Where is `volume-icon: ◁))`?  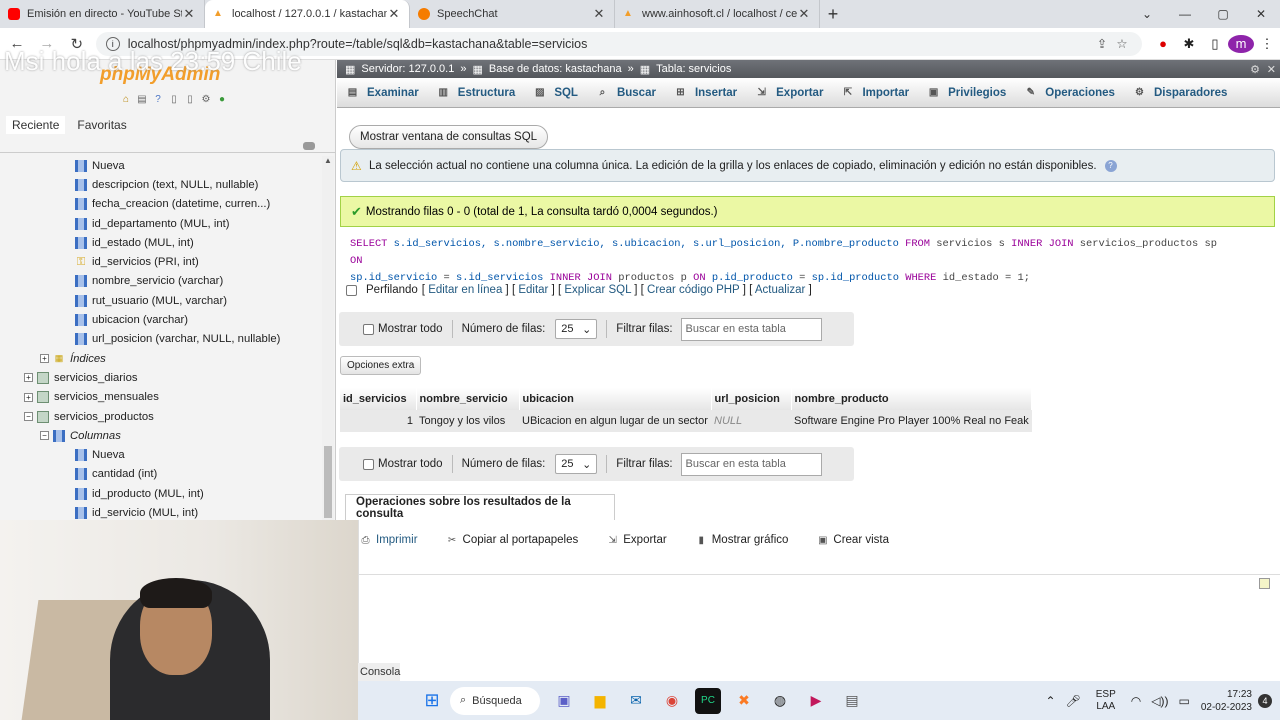 volume-icon: ◁)) is located at coordinates (1159, 701).